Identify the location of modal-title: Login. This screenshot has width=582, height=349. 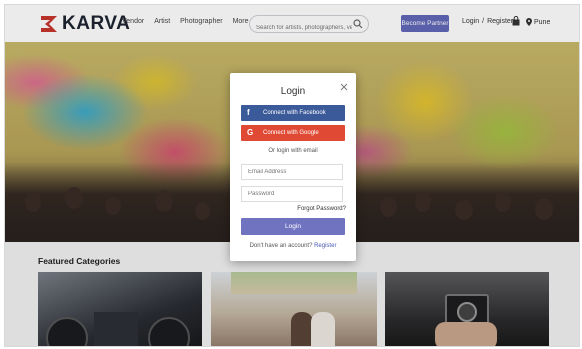
(293, 91).